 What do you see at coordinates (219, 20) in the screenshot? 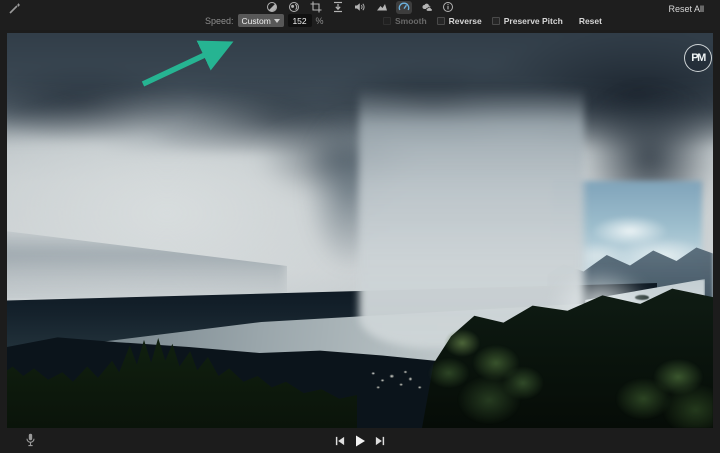
I see `speed-label: Speed:` at bounding box center [219, 20].